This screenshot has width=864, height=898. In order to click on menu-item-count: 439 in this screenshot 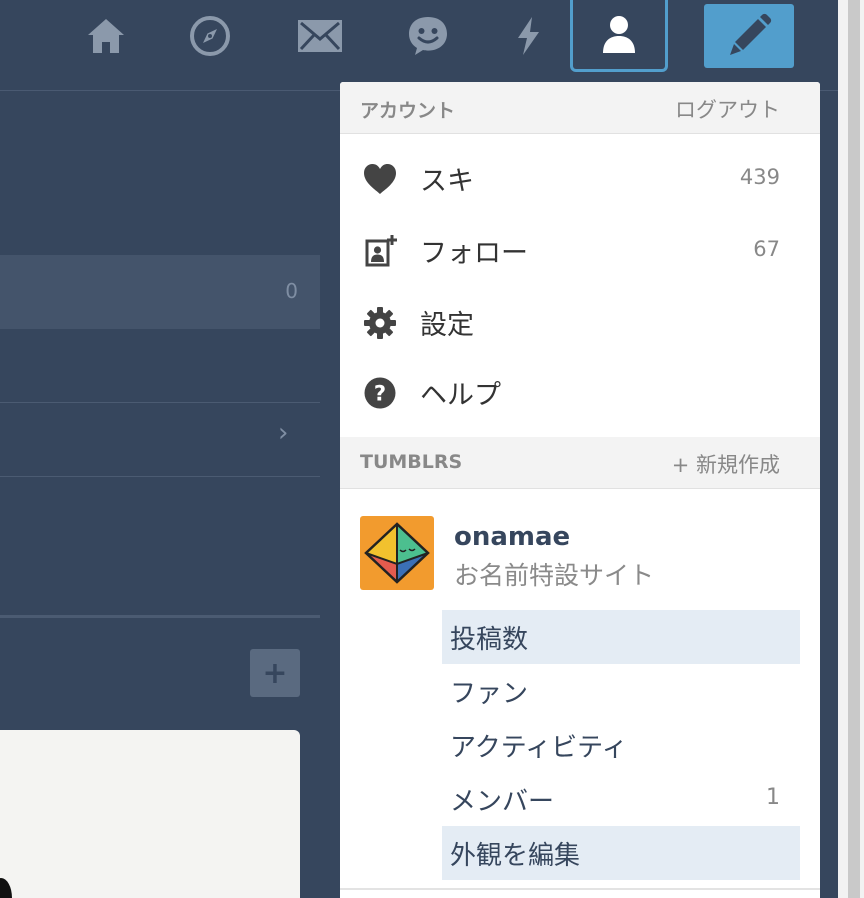, I will do `click(759, 177)`.